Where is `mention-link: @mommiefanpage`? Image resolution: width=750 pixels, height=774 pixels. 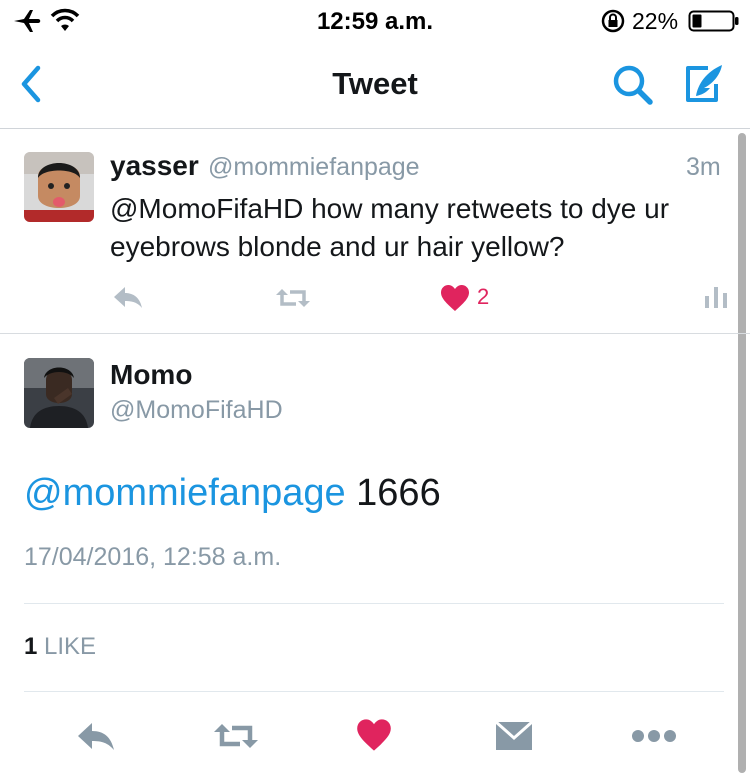 mention-link: @mommiefanpage is located at coordinates (185, 493).